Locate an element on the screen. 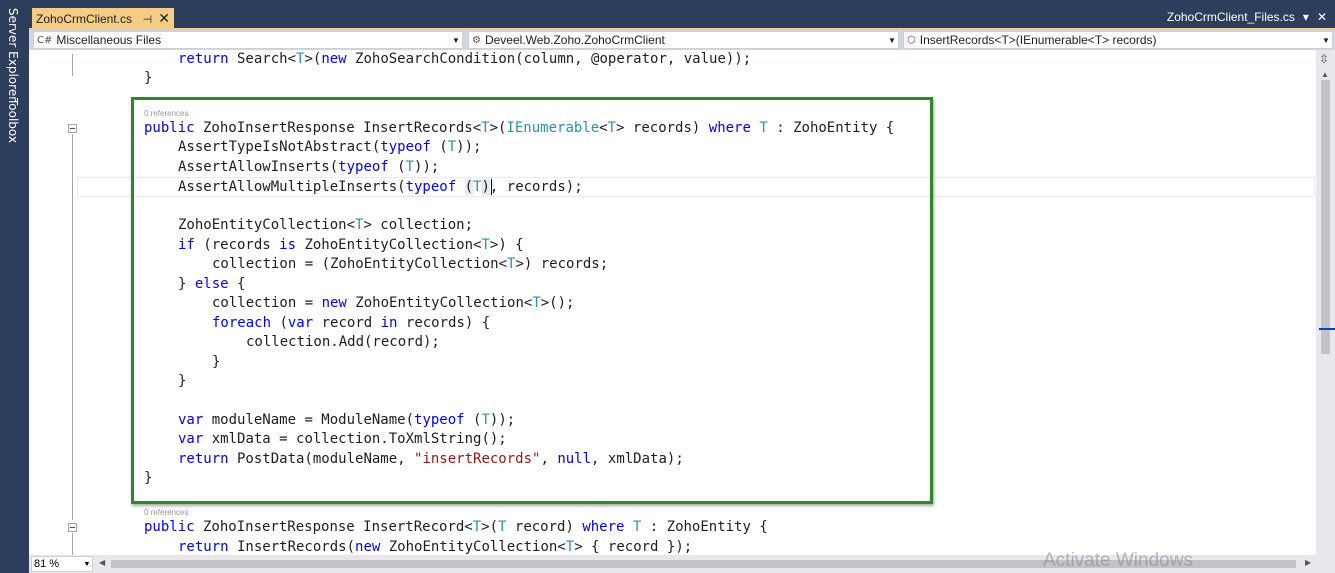 This screenshot has height=573, width=1335. type-dropdown: ⚙ Deveel.Web.Zoho.ZohoCrmClient ▼ is located at coordinates (683, 40).